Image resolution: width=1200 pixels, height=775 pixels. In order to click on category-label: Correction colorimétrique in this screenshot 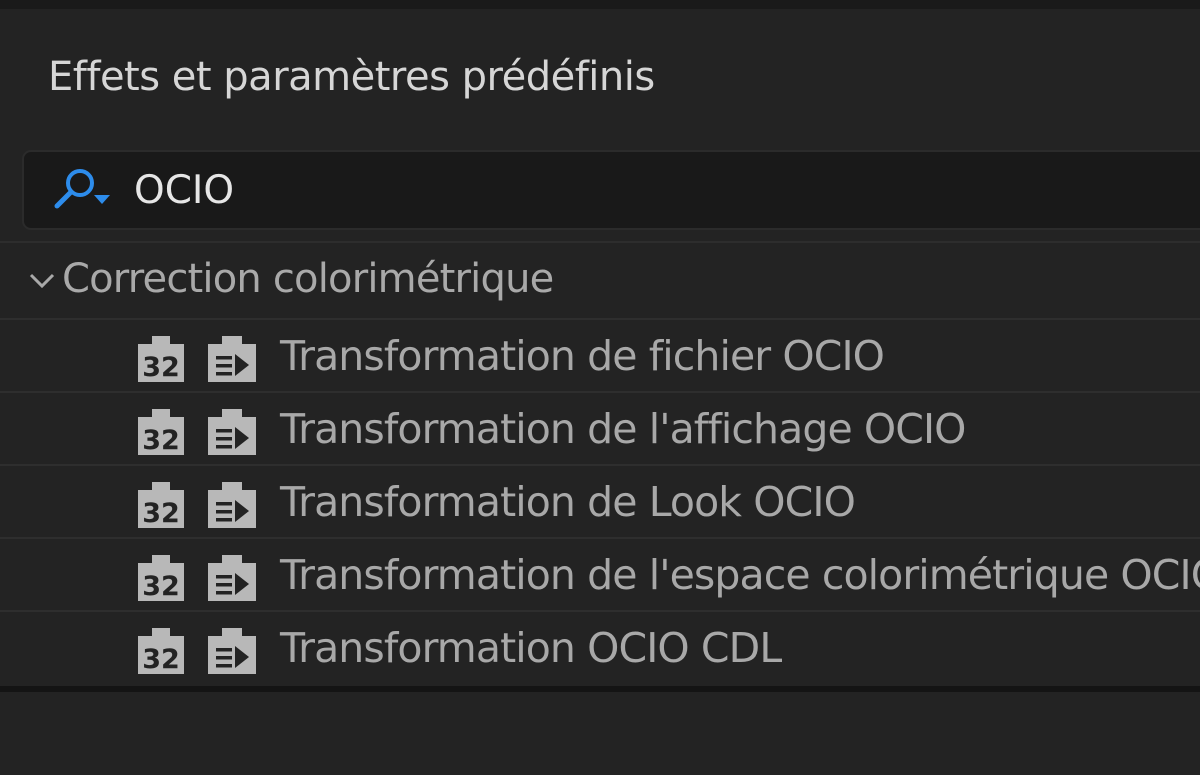, I will do `click(308, 279)`.